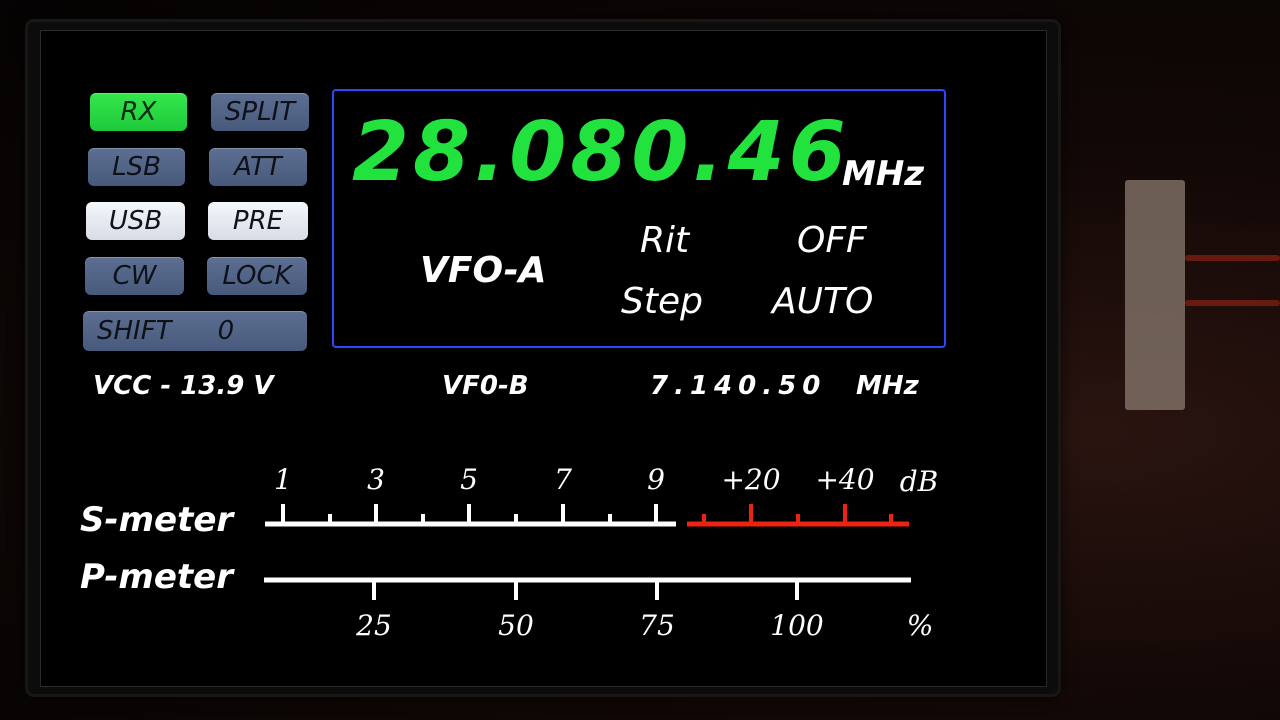  I want to click on meter-graphics, so click(587, 552).